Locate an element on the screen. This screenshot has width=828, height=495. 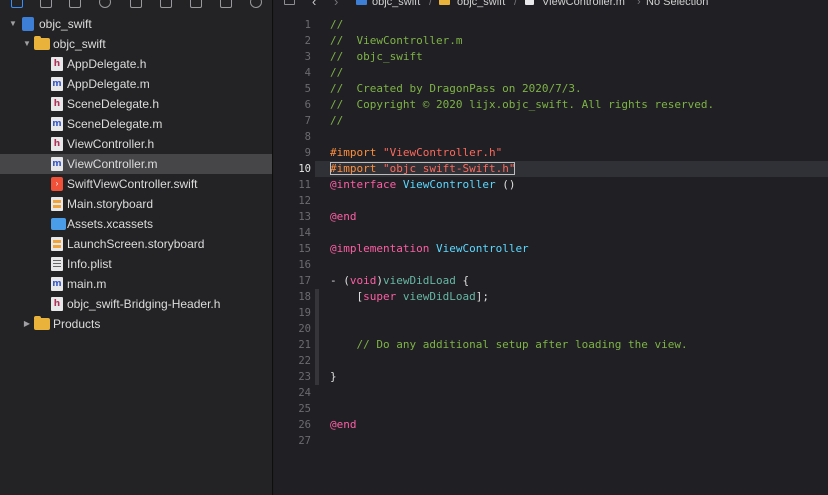
line-number: 16 is located at coordinates (304, 265).